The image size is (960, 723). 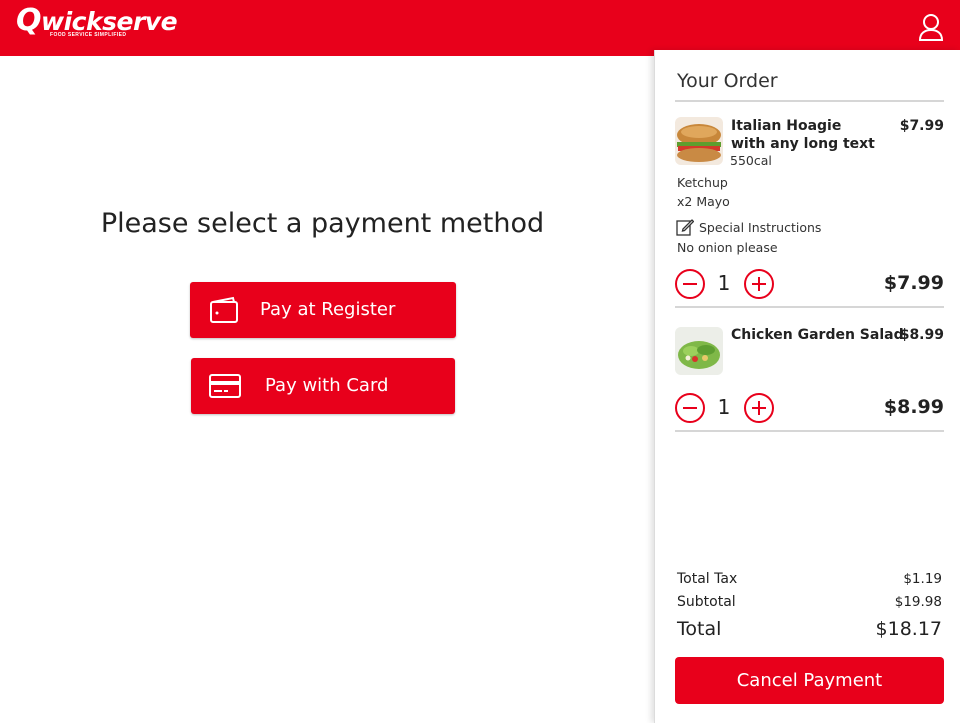 I want to click on pay-with-card-label: Pay with Card, so click(x=327, y=385).